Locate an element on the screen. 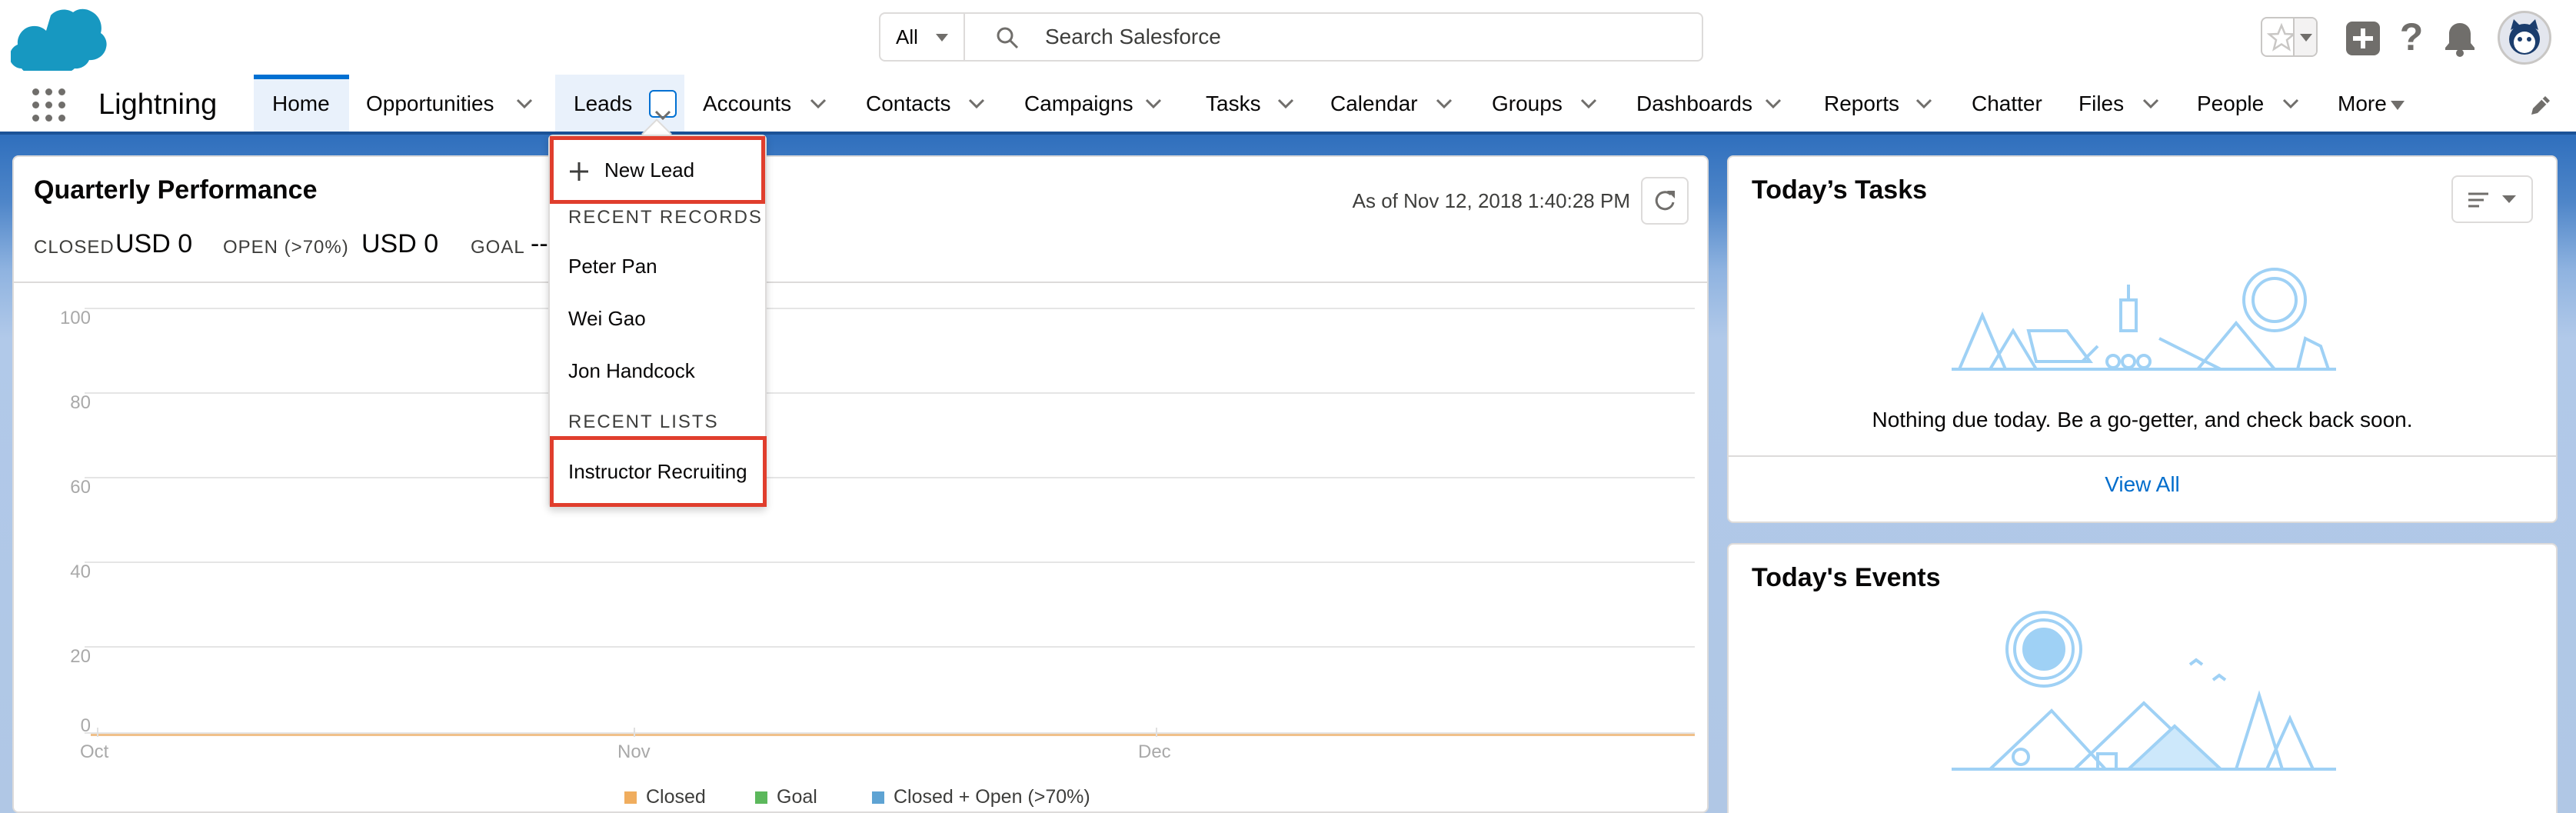 This screenshot has width=2576, height=813. recent-records-heading: RECENT RECORDS is located at coordinates (666, 217).